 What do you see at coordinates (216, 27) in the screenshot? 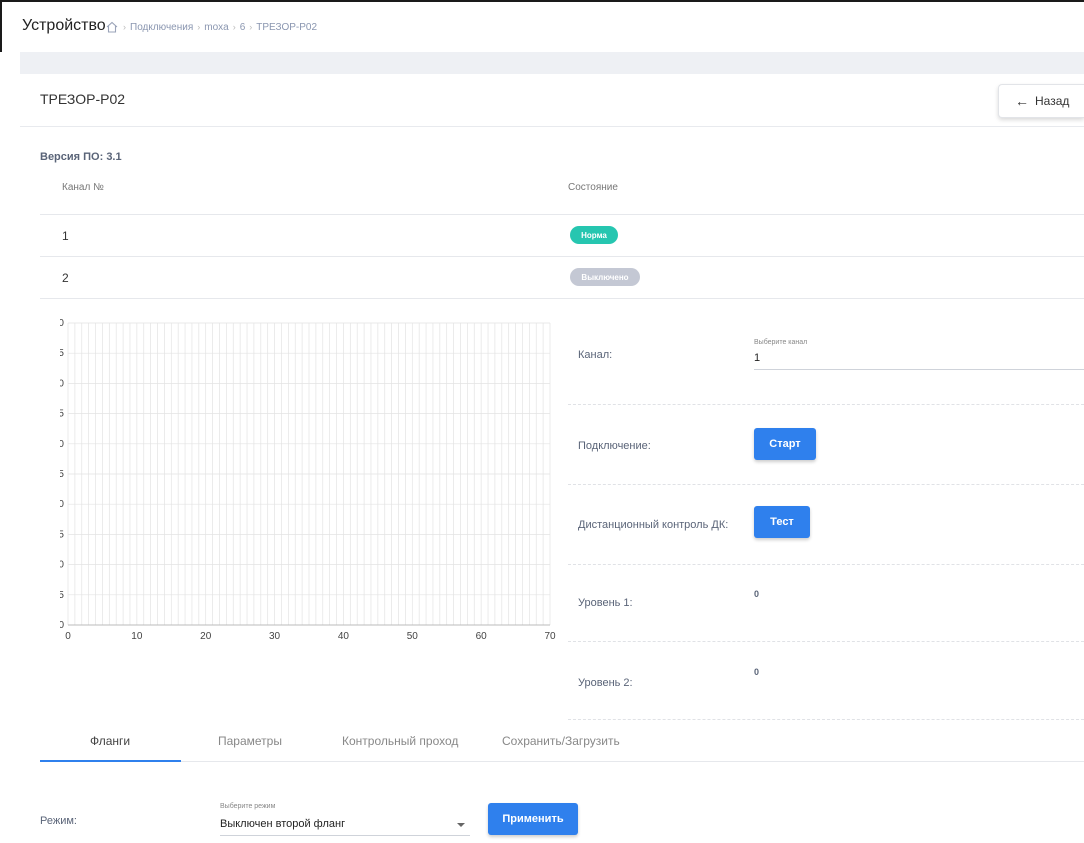
I see `breadcrumb-item-moxa: moxa` at bounding box center [216, 27].